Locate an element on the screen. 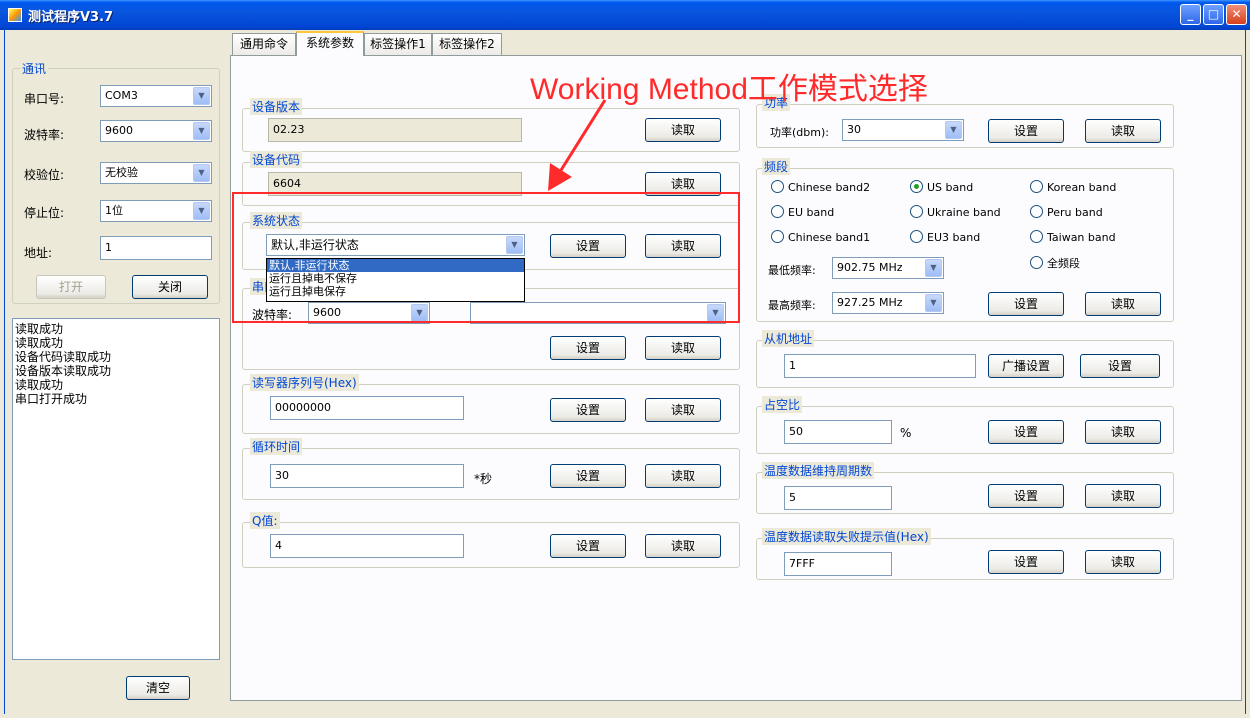 The image size is (1250, 718). band-radio: Ukraine band is located at coordinates (955, 212).